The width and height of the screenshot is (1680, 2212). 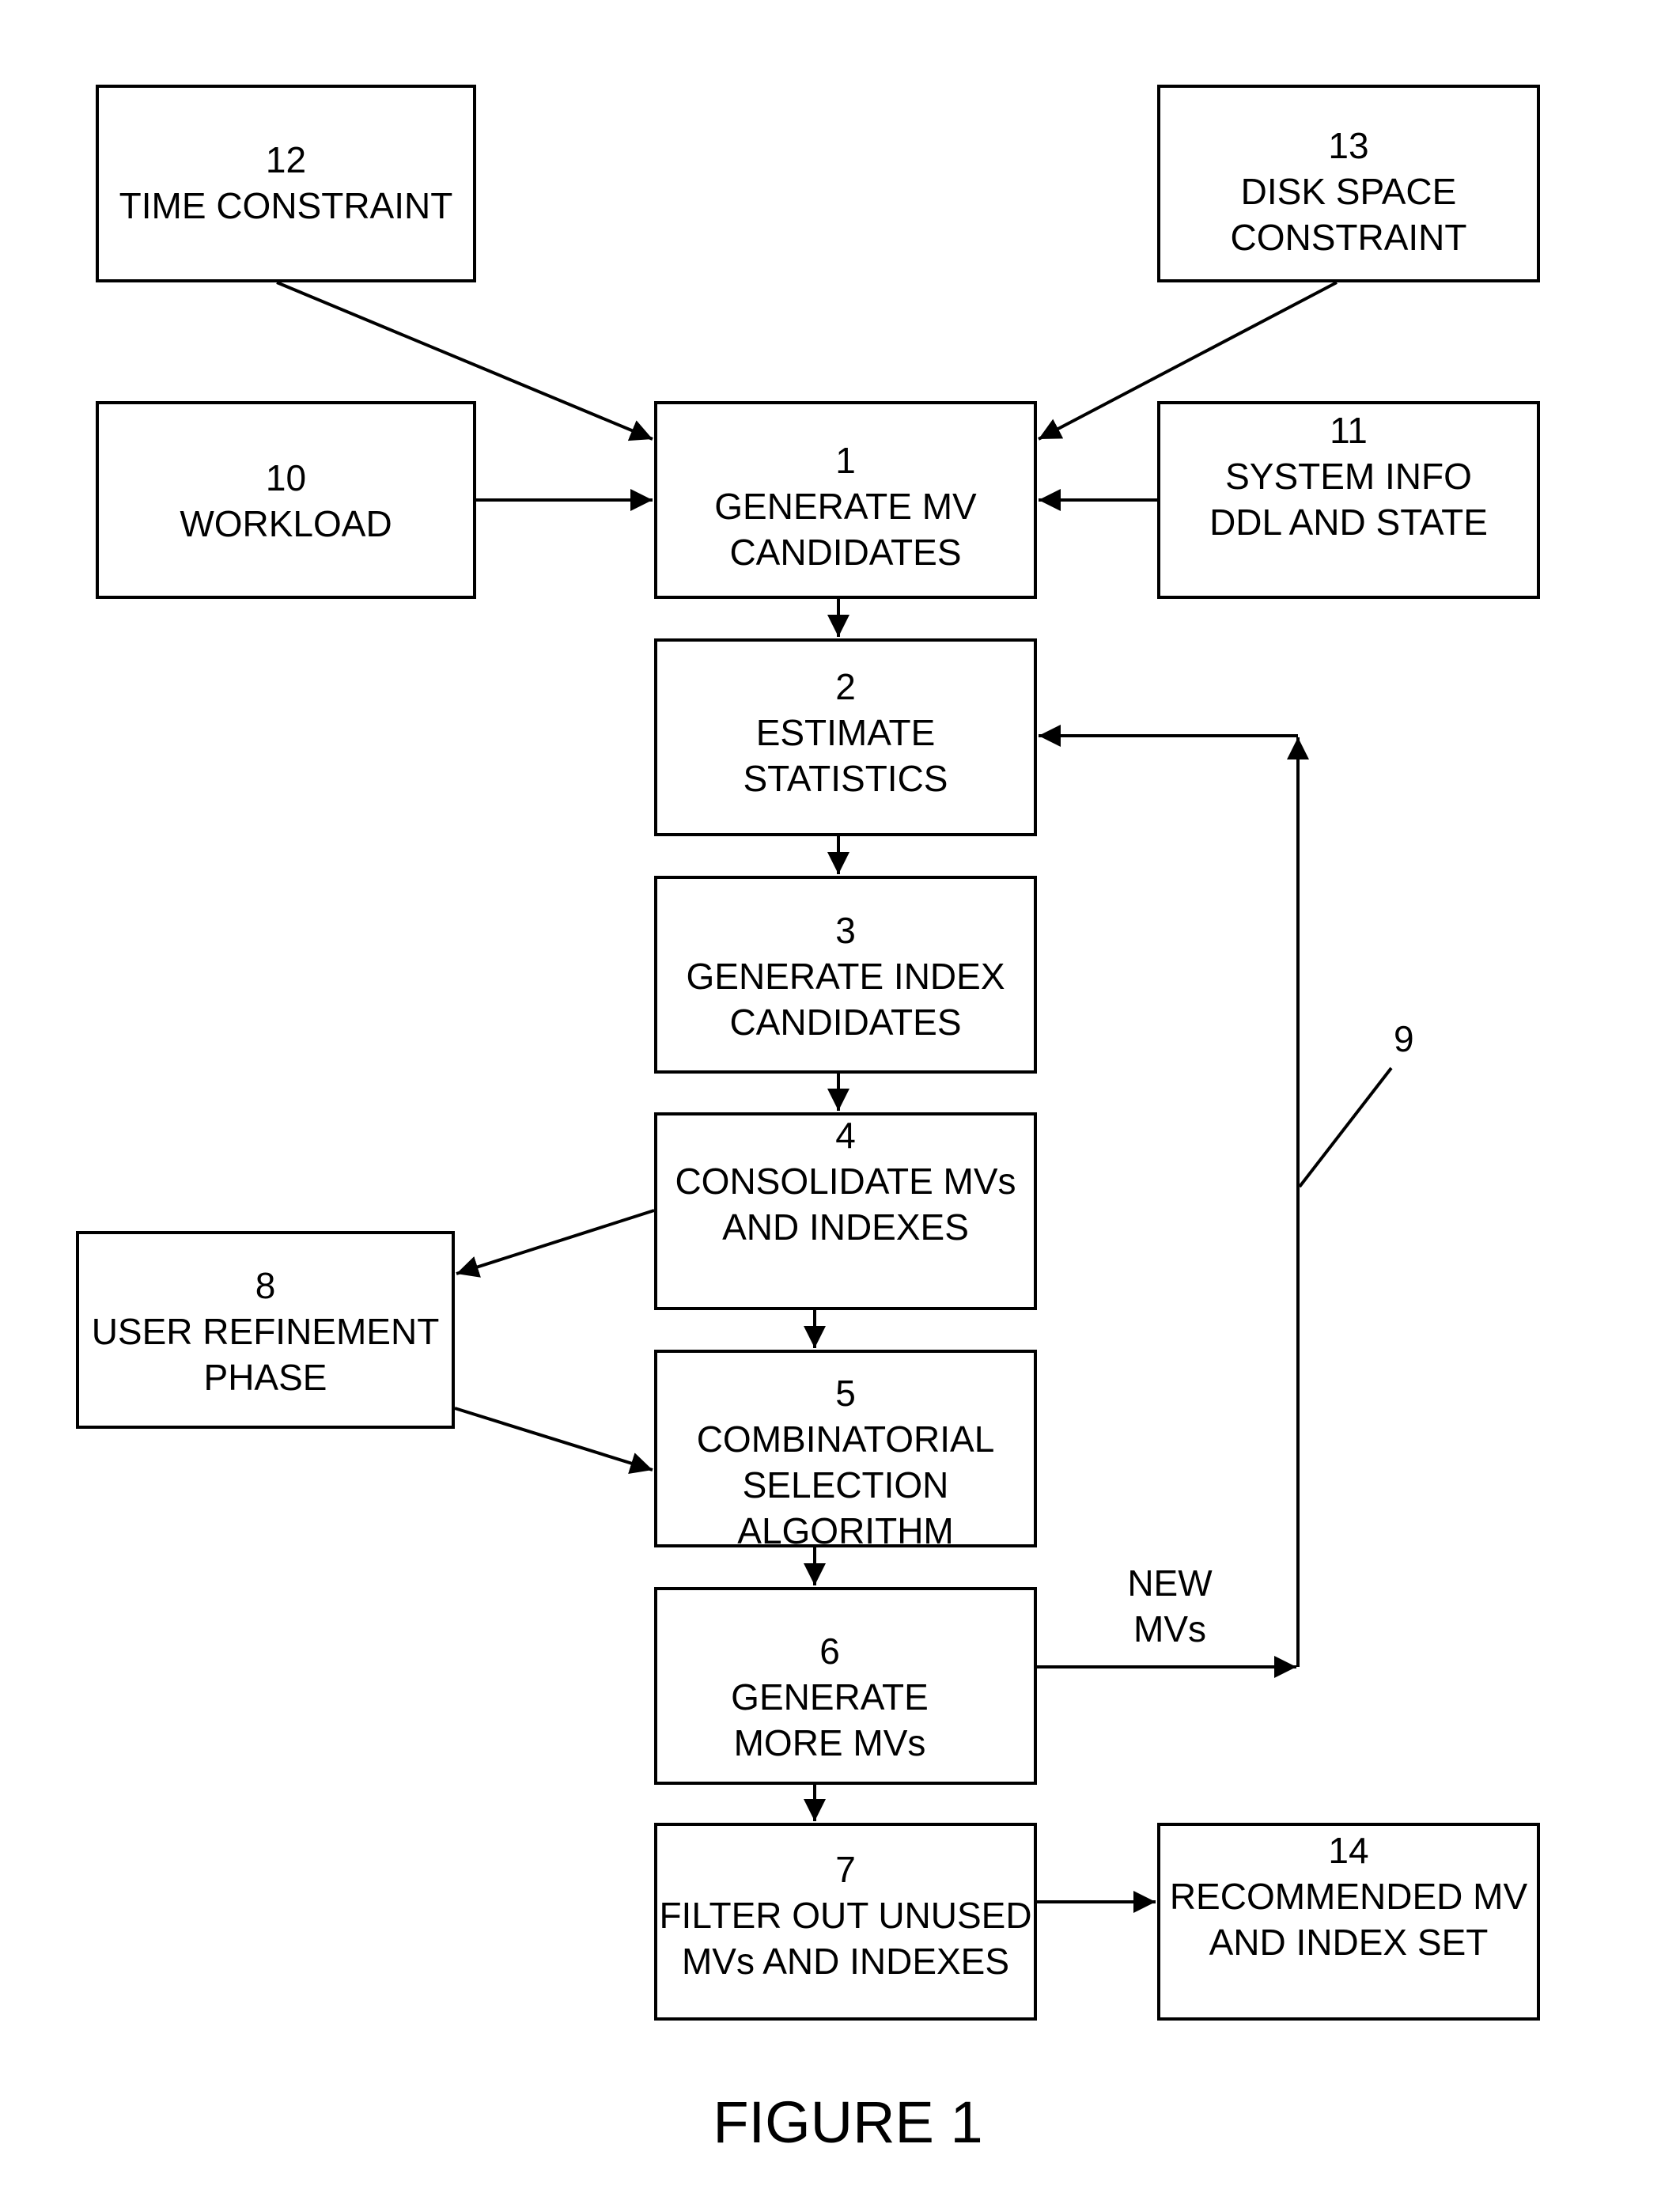 What do you see at coordinates (848, 2122) in the screenshot?
I see `figure-title: FIGURE 1` at bounding box center [848, 2122].